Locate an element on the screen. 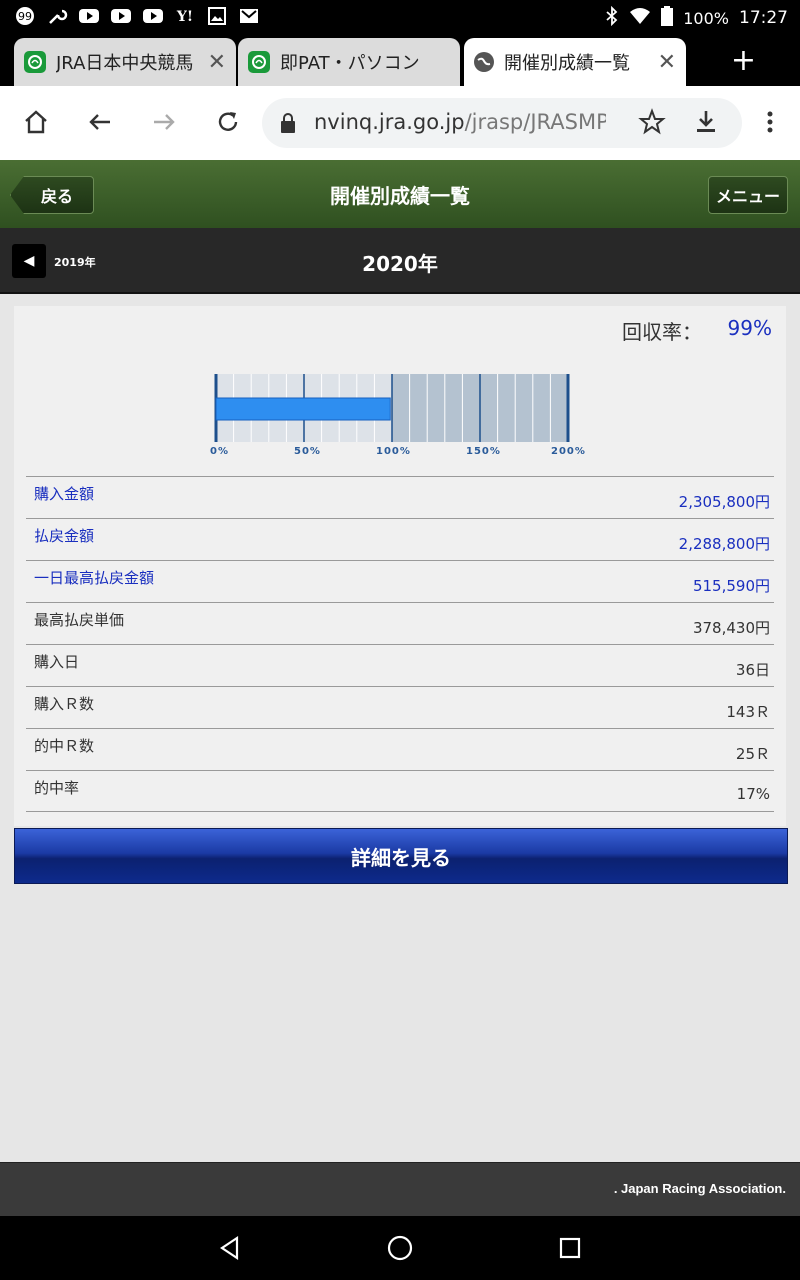 This screenshot has height=1280, width=800. browser-toolbar: nvinq.jra.go.jp/jrasp/JRASMP( is located at coordinates (400, 123).